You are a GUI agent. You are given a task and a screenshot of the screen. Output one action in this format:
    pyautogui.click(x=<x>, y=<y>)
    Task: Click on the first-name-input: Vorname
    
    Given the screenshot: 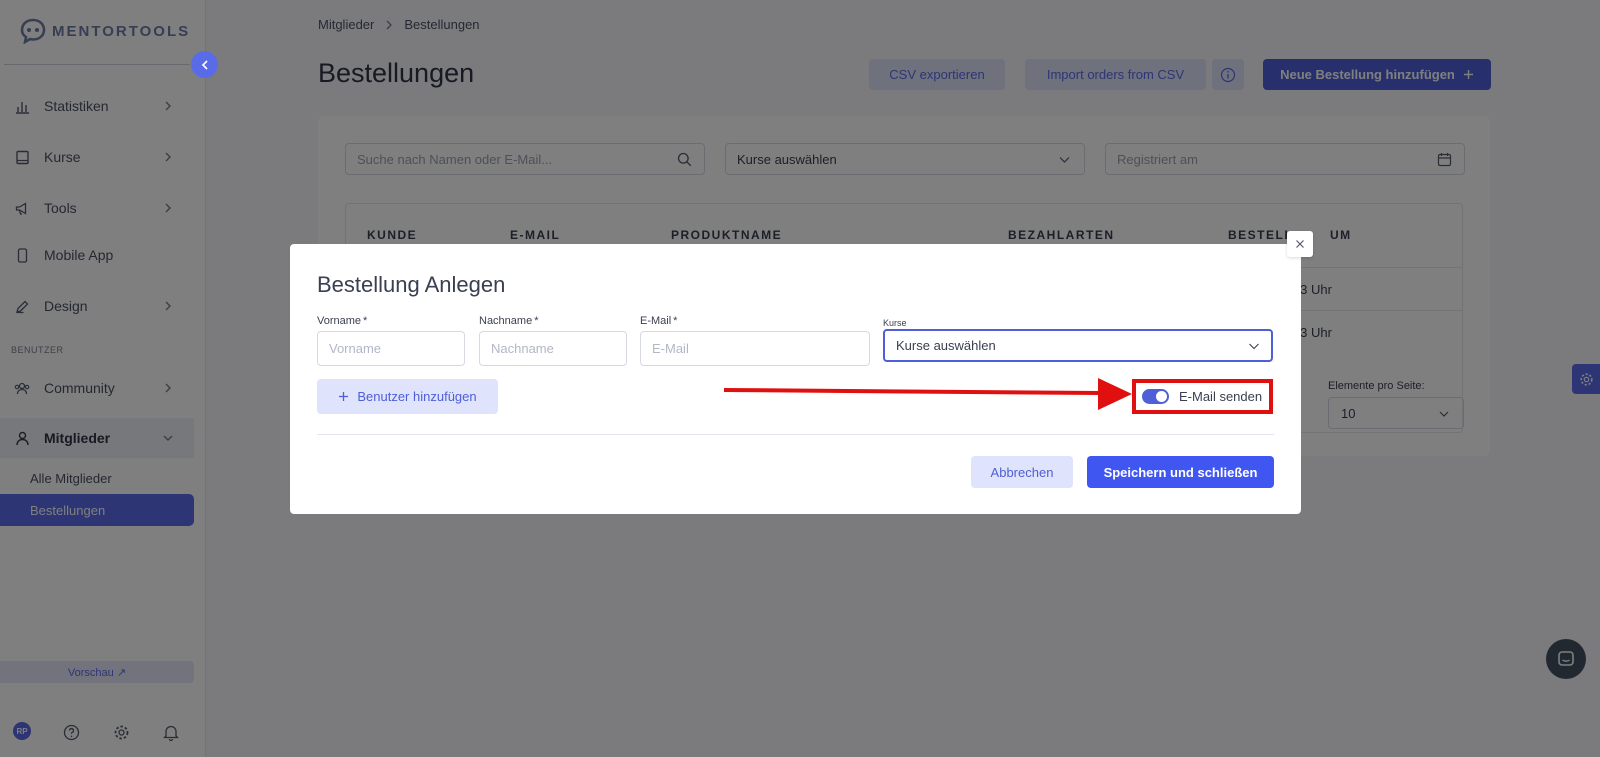 What is the action you would take?
    pyautogui.click(x=391, y=348)
    